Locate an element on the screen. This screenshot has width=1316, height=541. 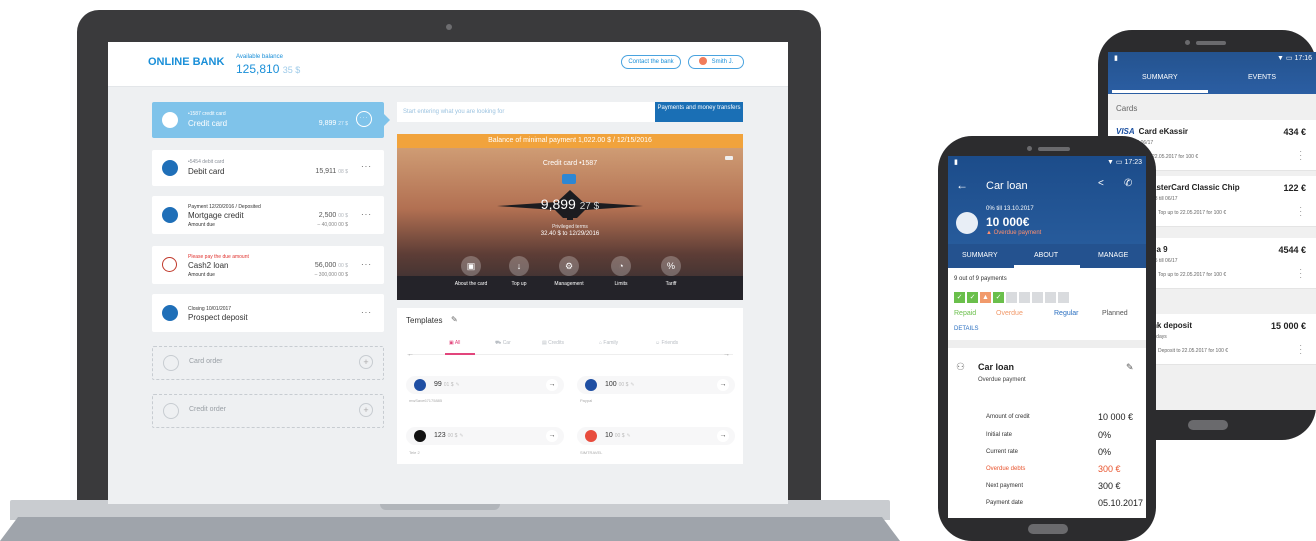
detail-key: Initial rate is located at coordinates (999, 435).